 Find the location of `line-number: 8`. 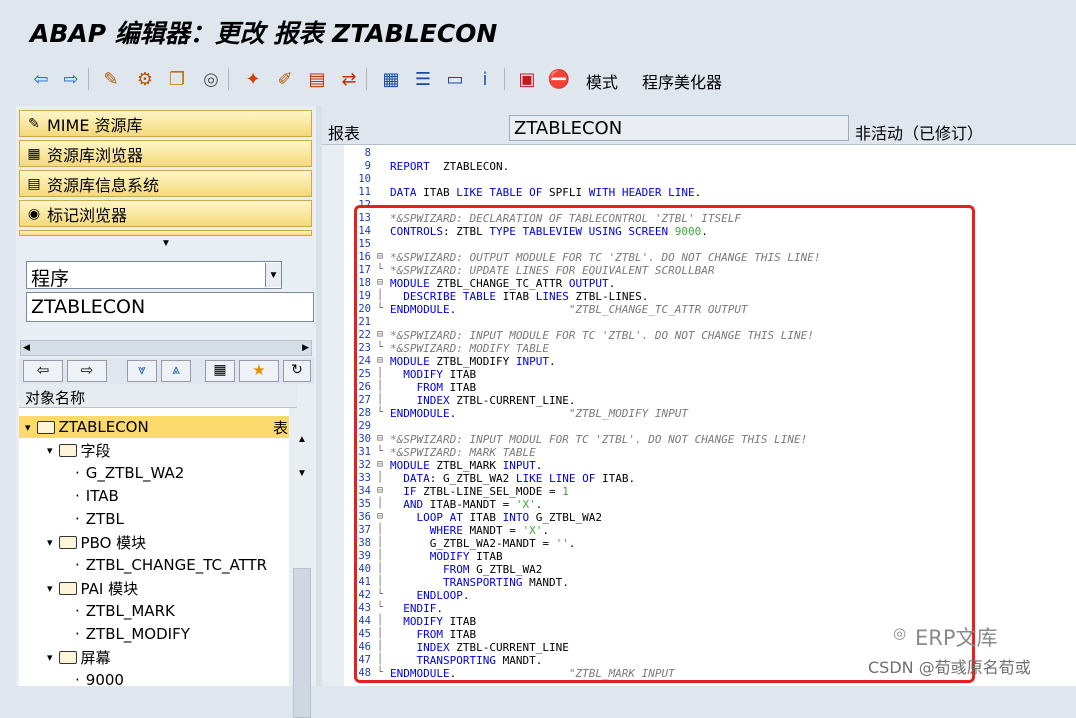

line-number: 8 is located at coordinates (367, 153).